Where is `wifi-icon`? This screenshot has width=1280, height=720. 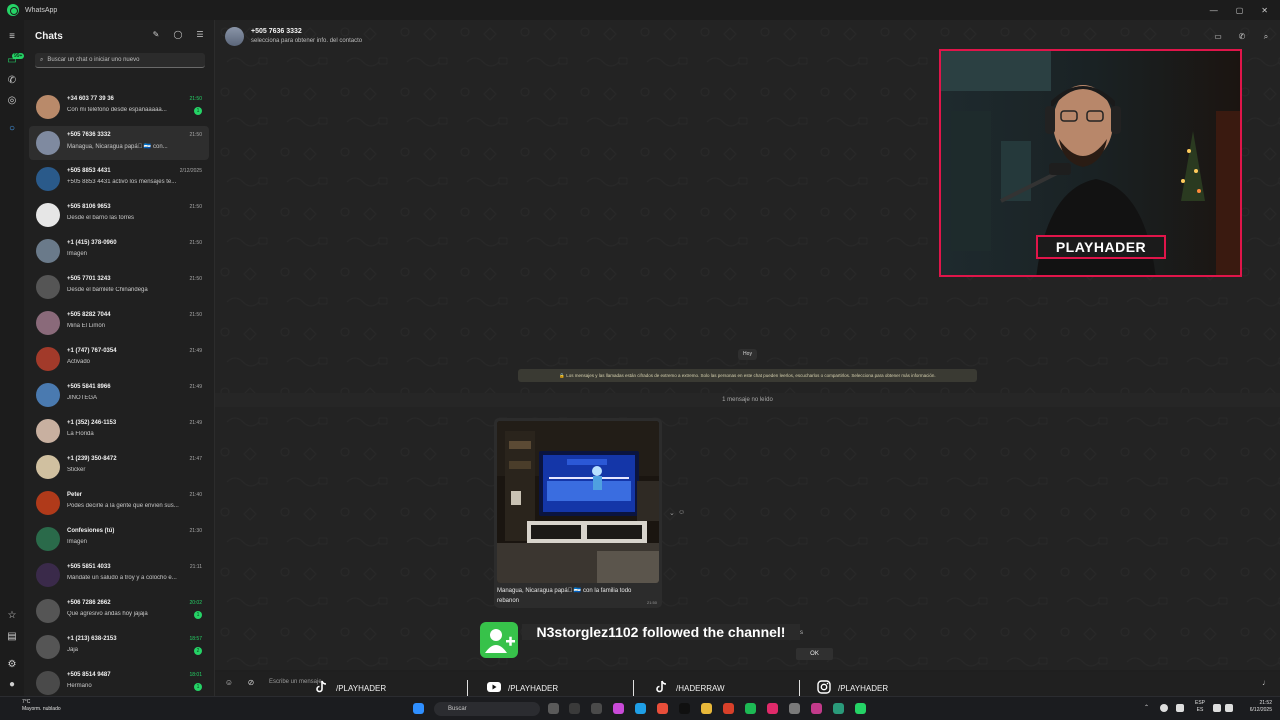 wifi-icon is located at coordinates (1217, 708).